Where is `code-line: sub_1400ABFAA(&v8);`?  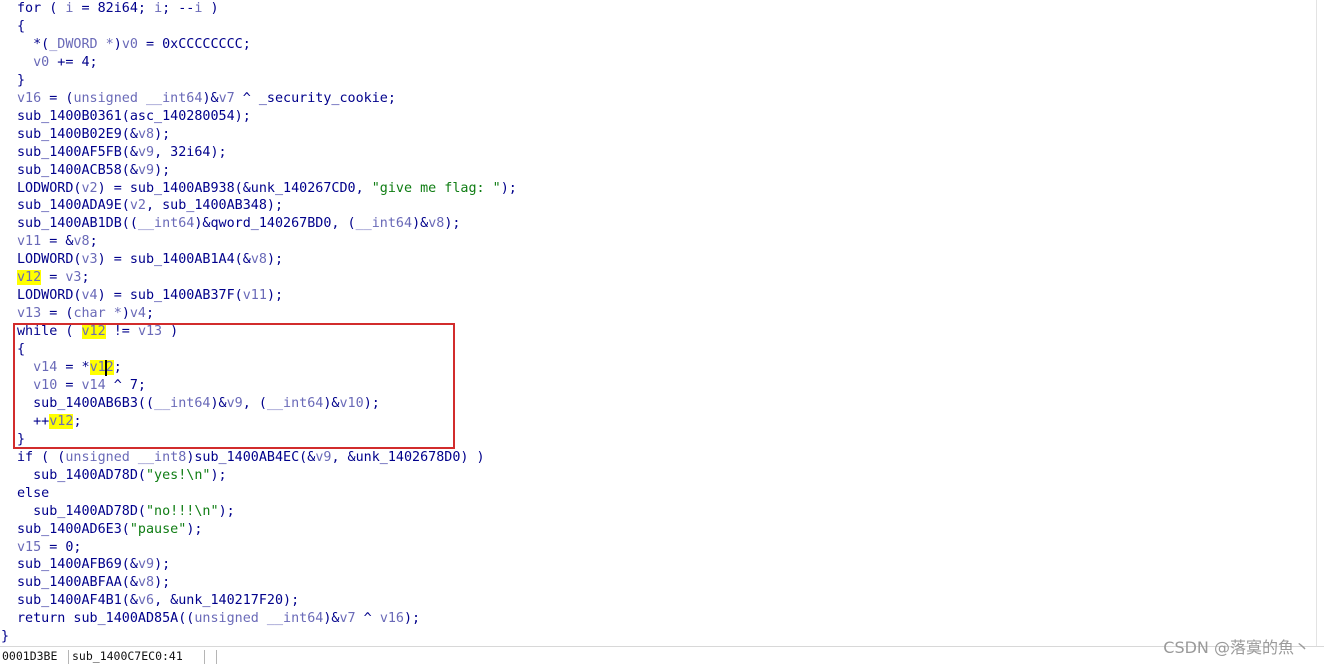
code-line: sub_1400ABFAA(&v8); is located at coordinates (93, 583).